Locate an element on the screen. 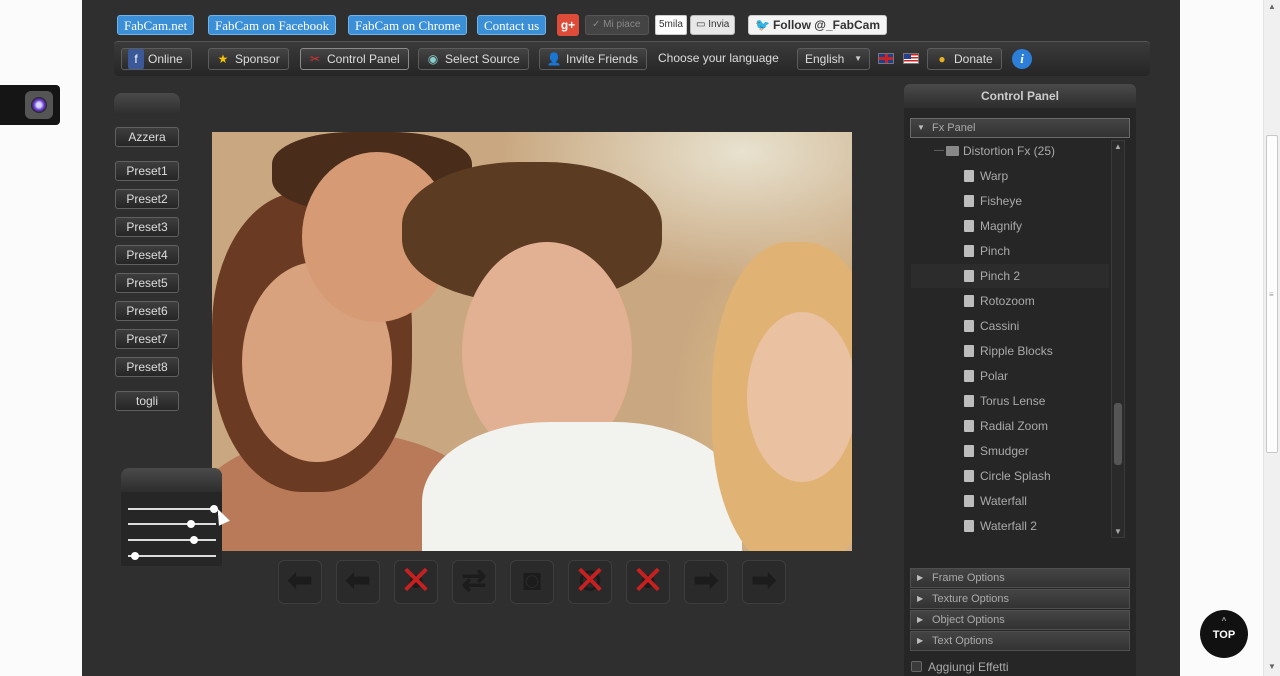 The image size is (1280, 676). link-fabcam-chrome: FabCam on Chrome is located at coordinates (408, 25).